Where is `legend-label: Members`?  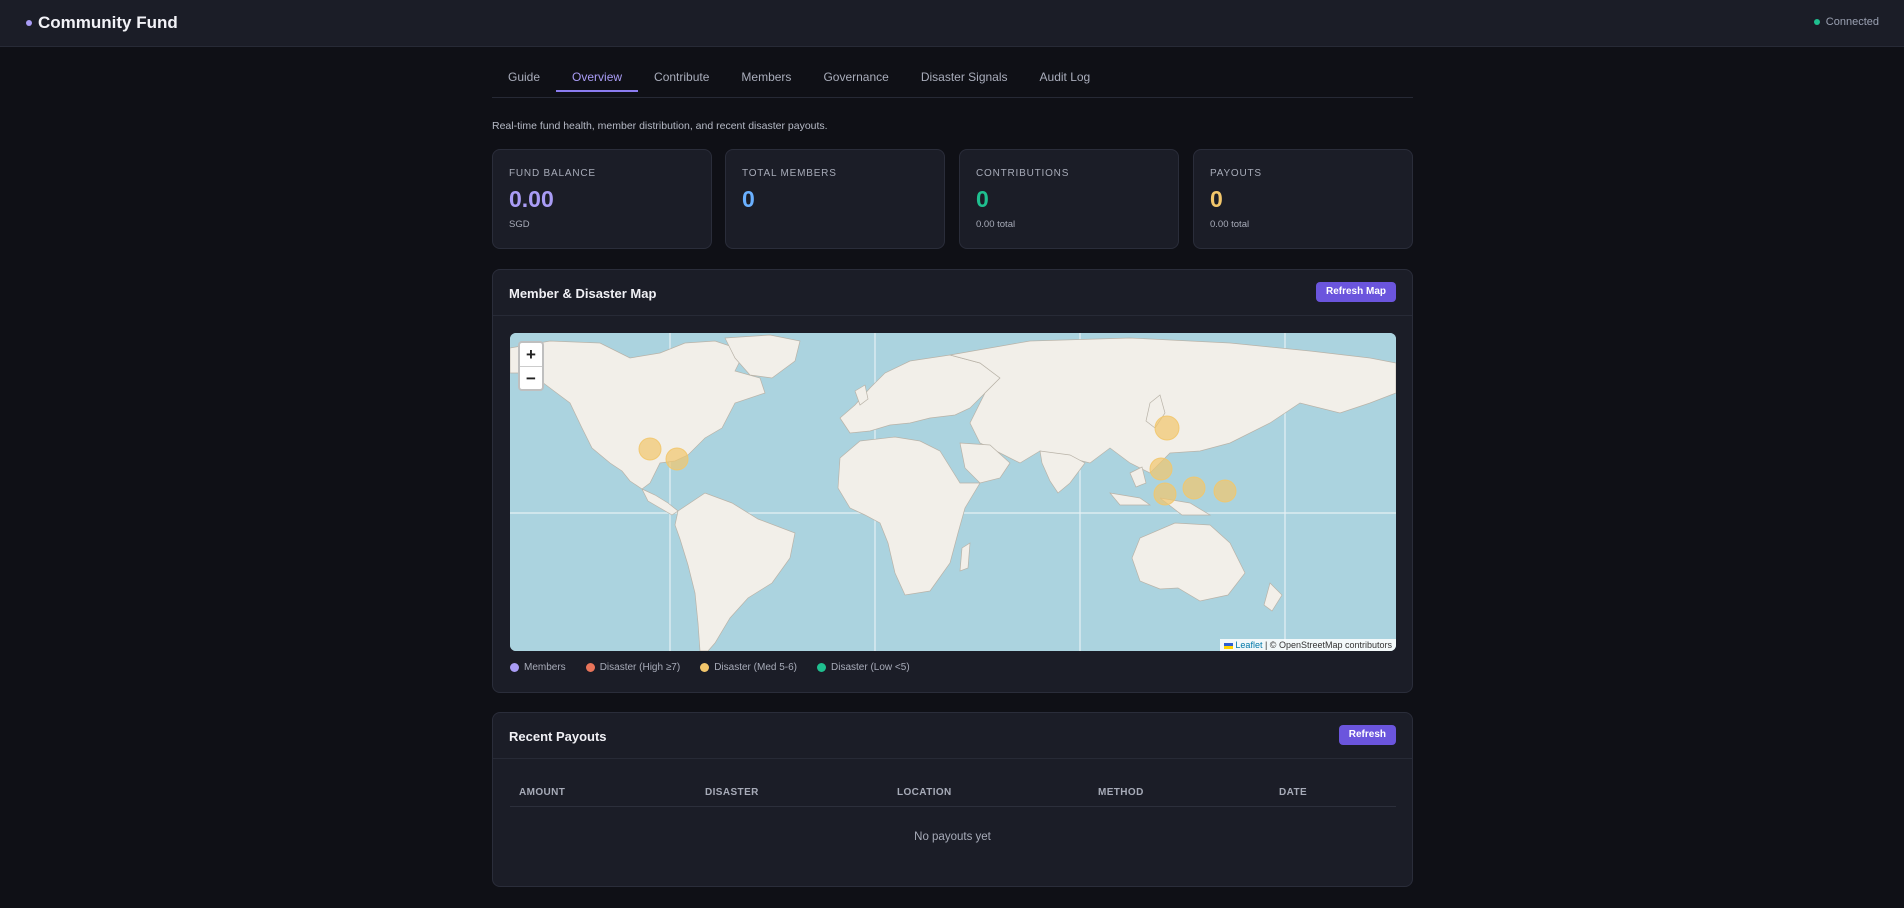 legend-label: Members is located at coordinates (545, 667).